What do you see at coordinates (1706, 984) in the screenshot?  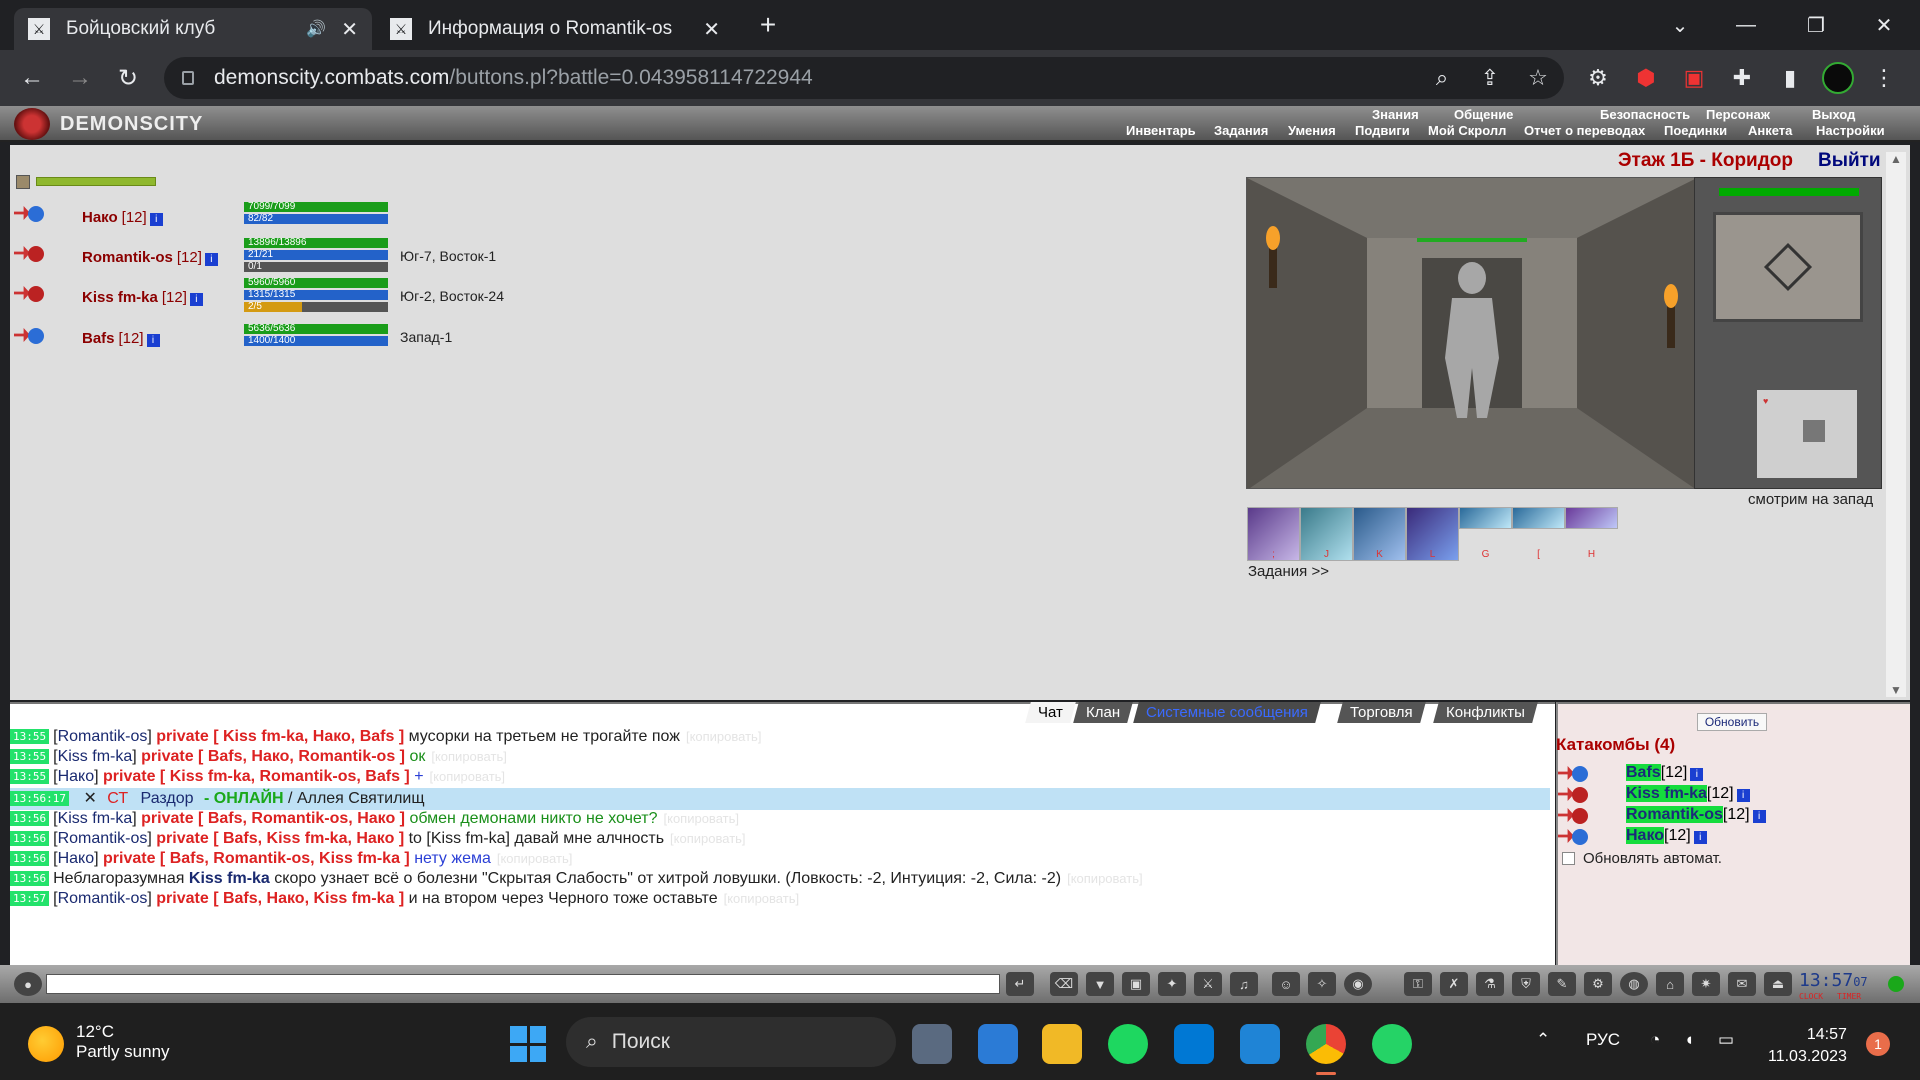 I see `star-icon: ✷` at bounding box center [1706, 984].